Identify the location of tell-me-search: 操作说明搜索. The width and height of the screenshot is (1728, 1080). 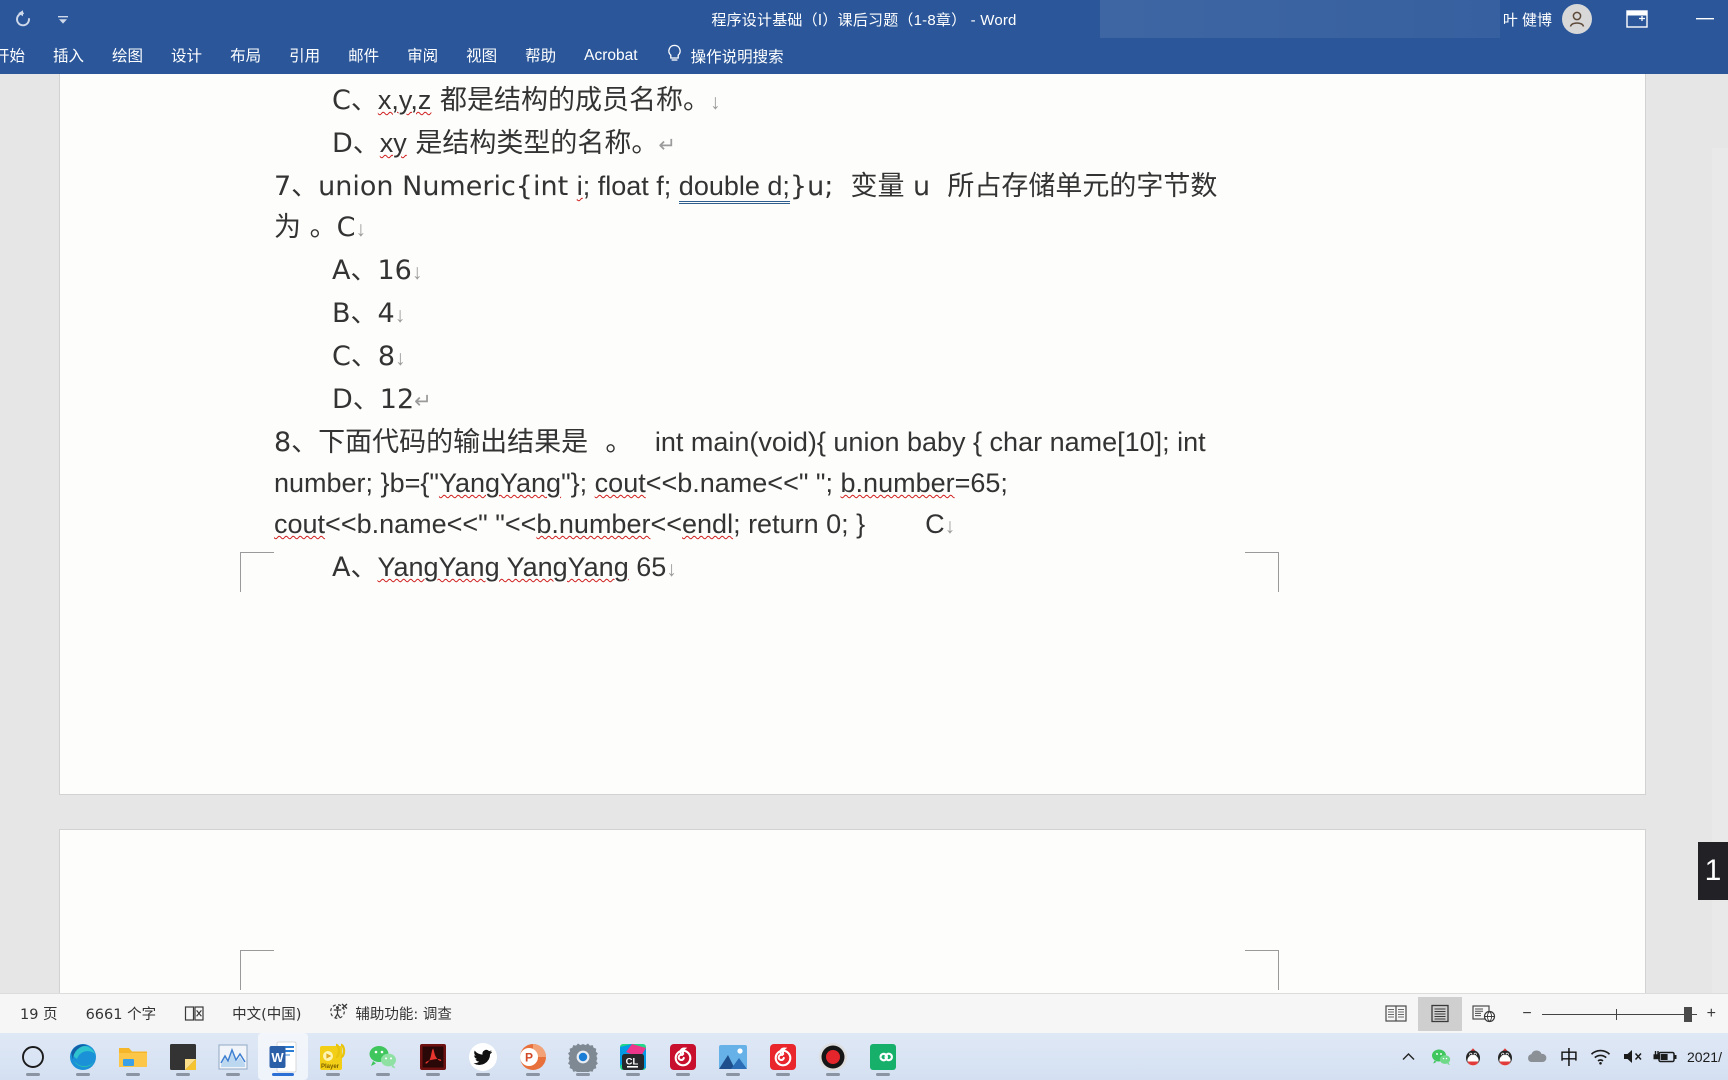
(725, 56).